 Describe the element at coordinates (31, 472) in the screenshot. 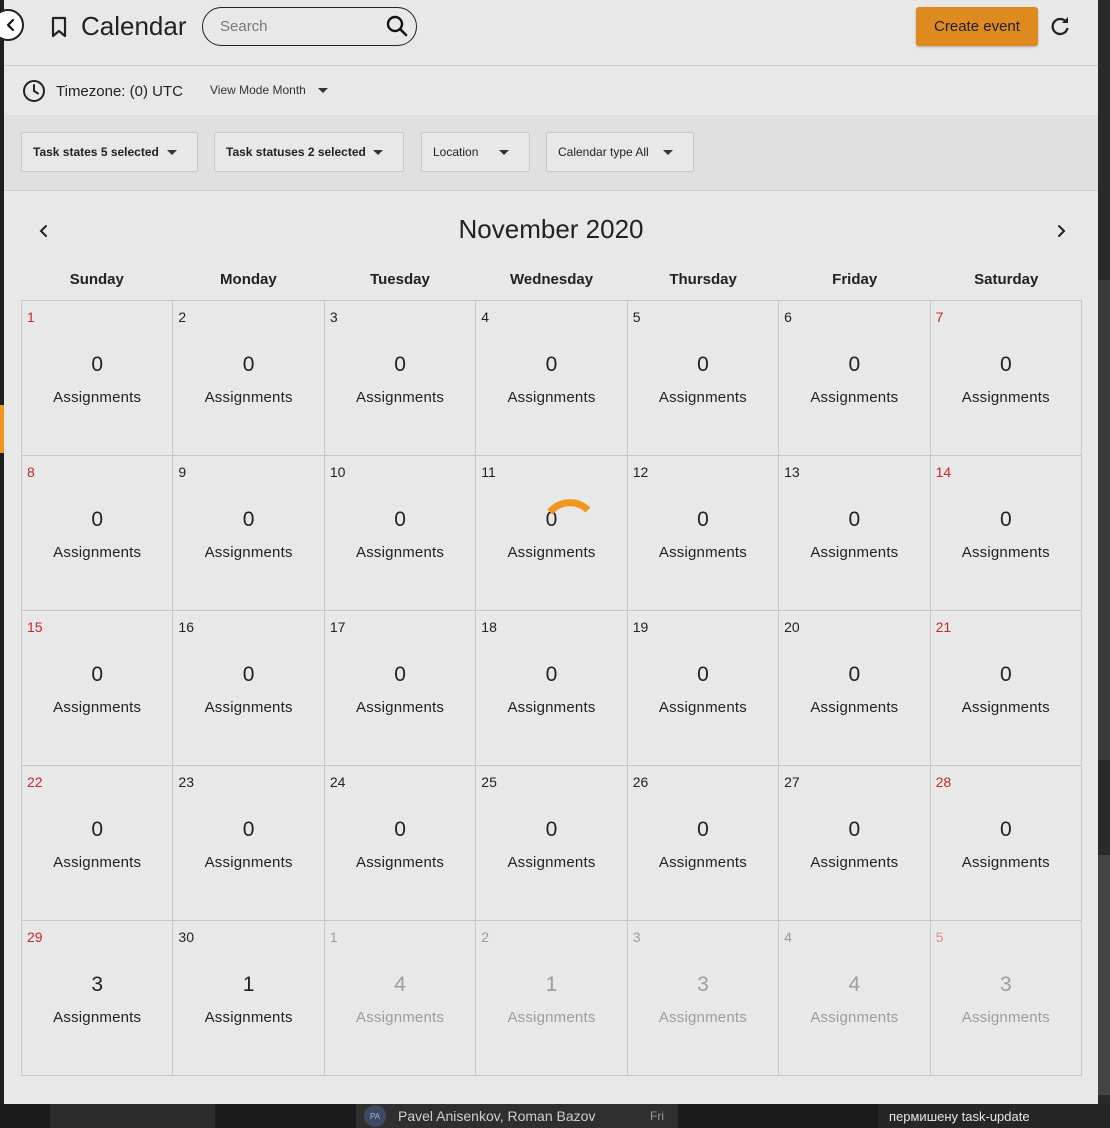

I see `day-number: 8` at that location.